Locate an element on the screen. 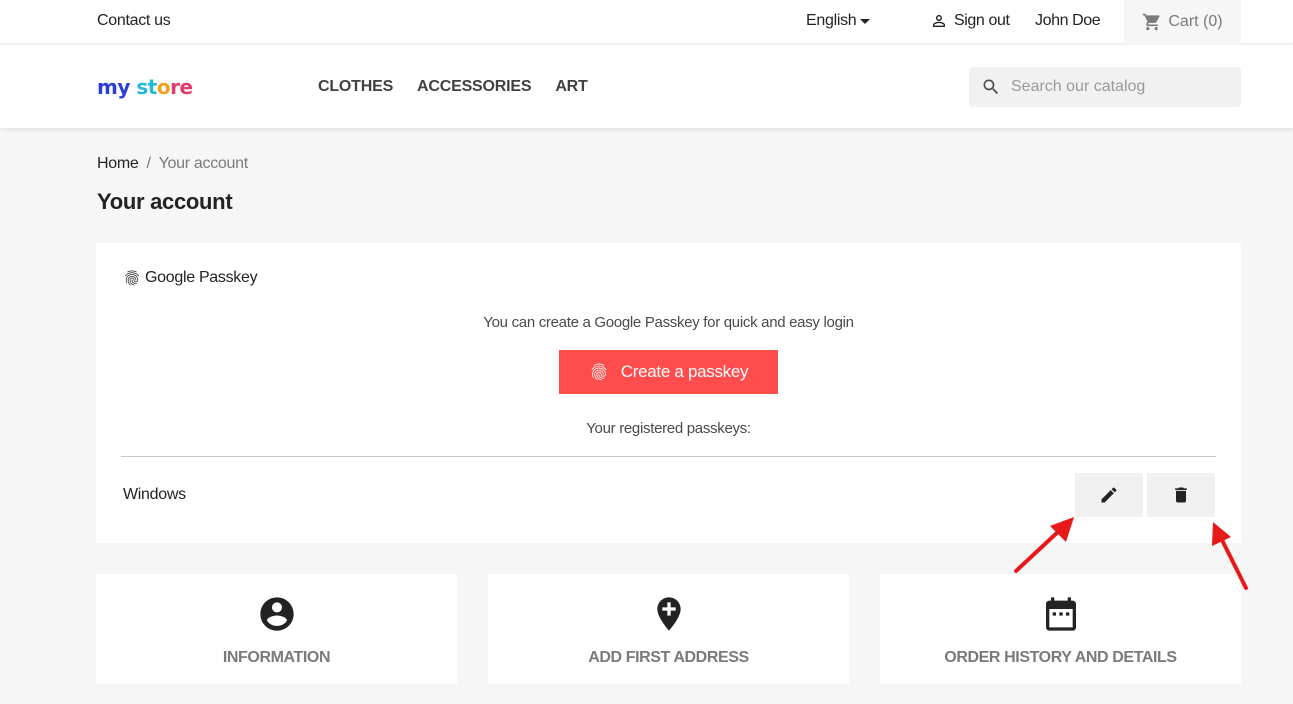  registered-passkeys-label: Your registered passkeys: is located at coordinates (668, 428).